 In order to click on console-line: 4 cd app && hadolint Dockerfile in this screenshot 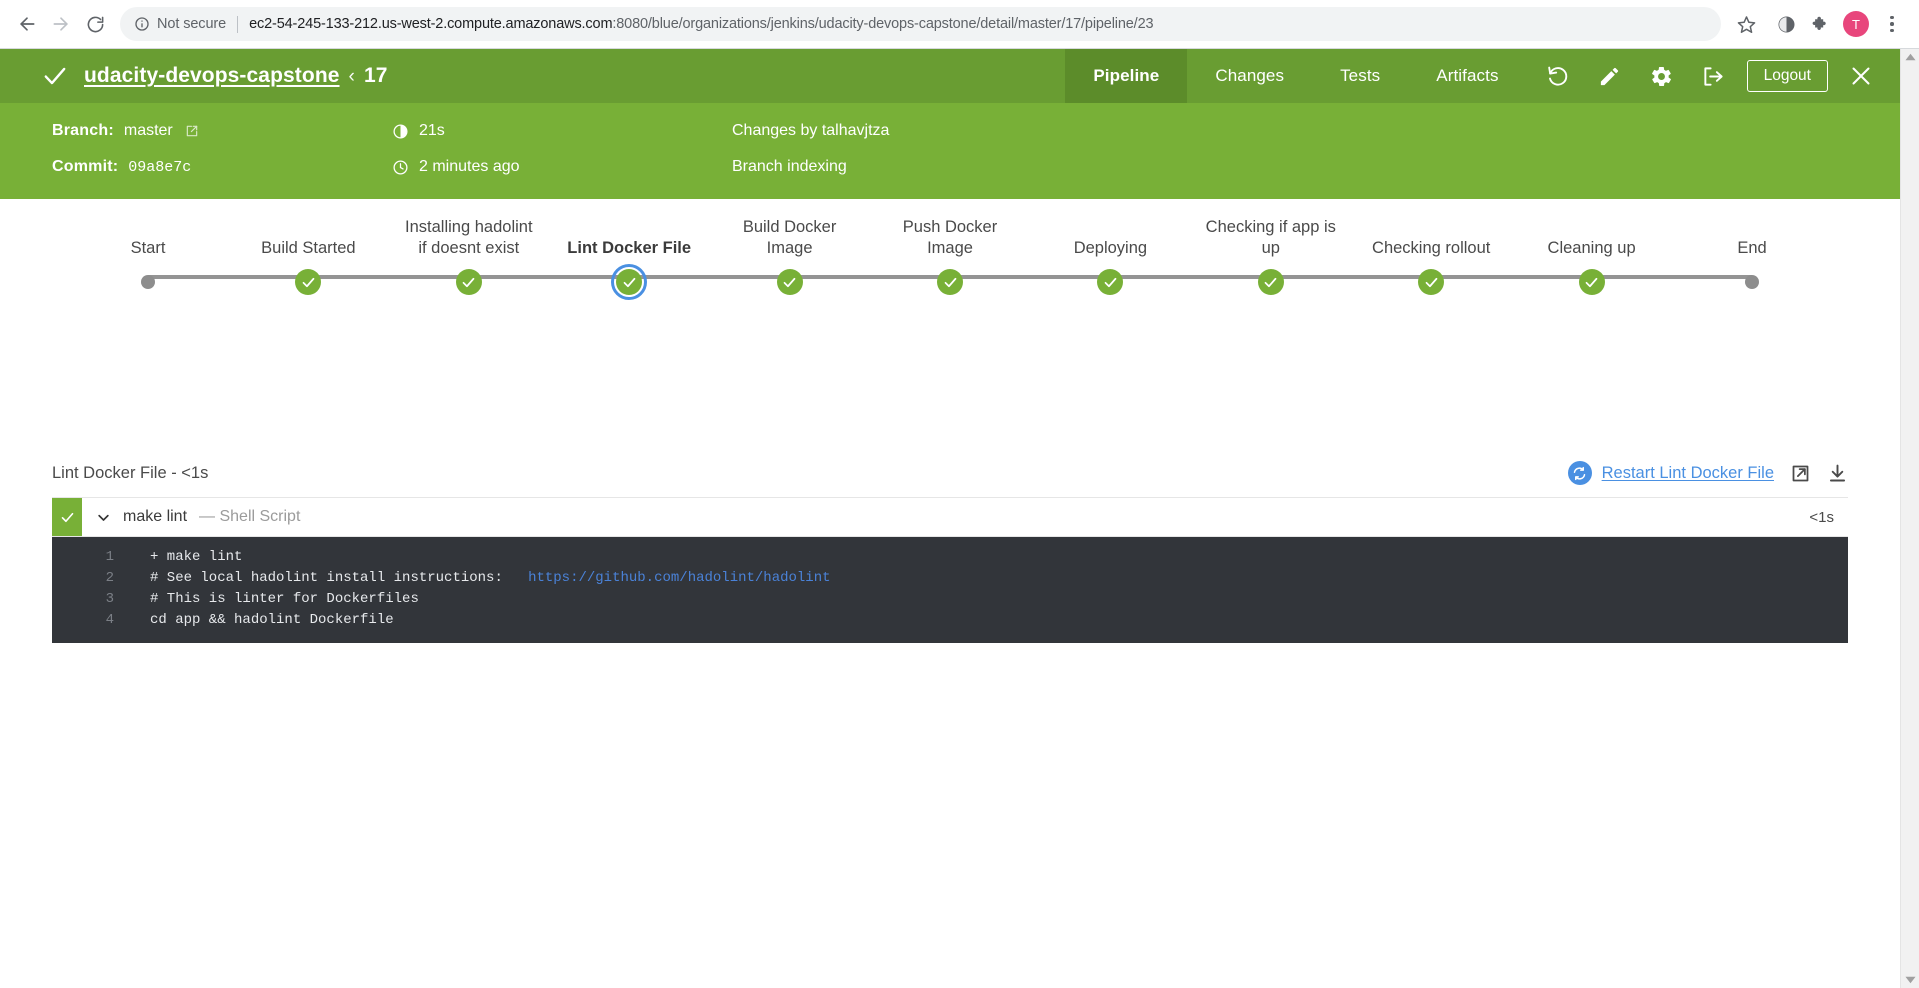, I will do `click(950, 620)`.